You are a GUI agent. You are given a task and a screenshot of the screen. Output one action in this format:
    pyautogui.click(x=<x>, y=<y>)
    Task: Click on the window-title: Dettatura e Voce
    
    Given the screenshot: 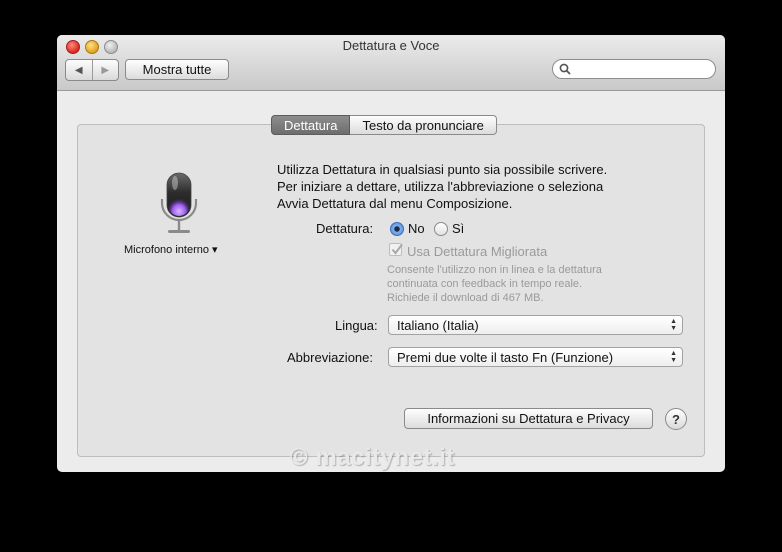 What is the action you would take?
    pyautogui.click(x=391, y=45)
    